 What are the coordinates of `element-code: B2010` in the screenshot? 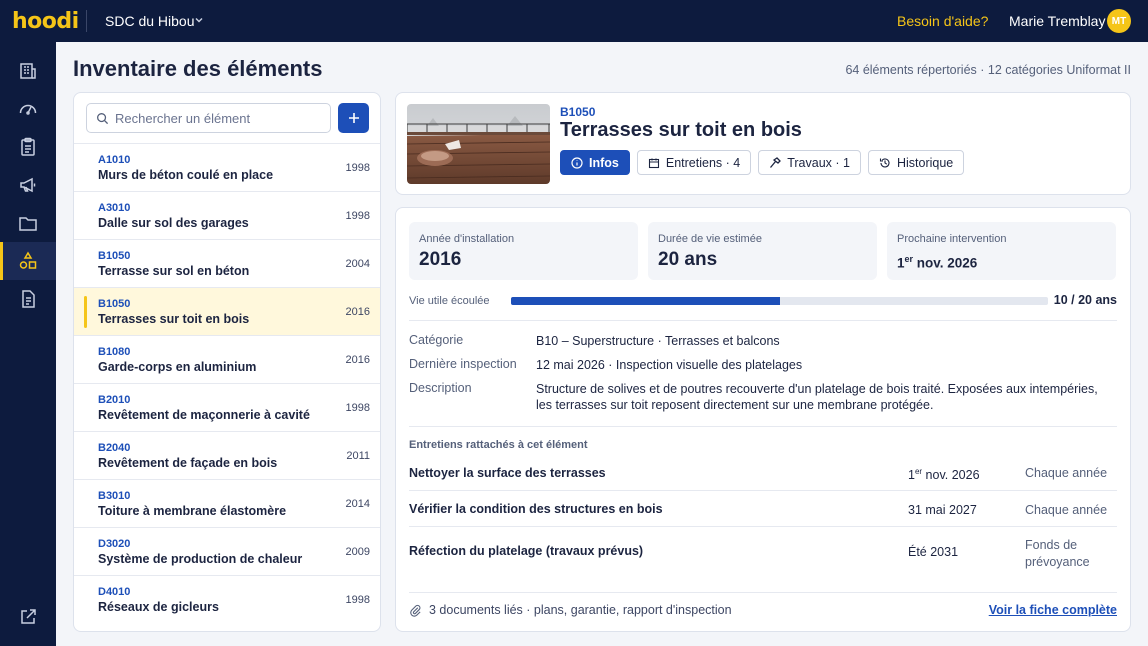 It's located at (114, 400).